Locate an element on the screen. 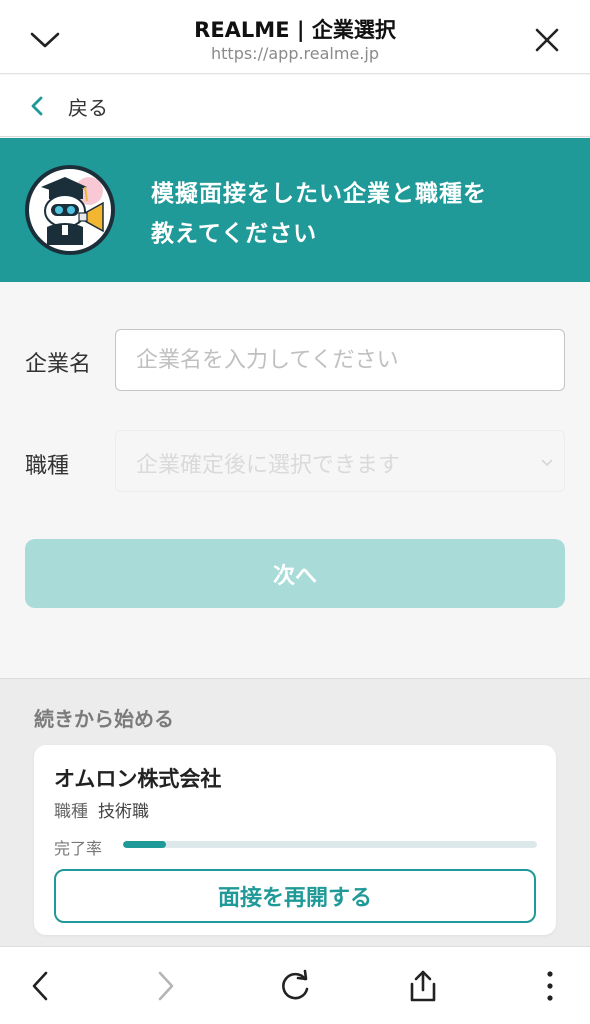 This screenshot has width=590, height=1024. next-button: 次へ is located at coordinates (295, 573).